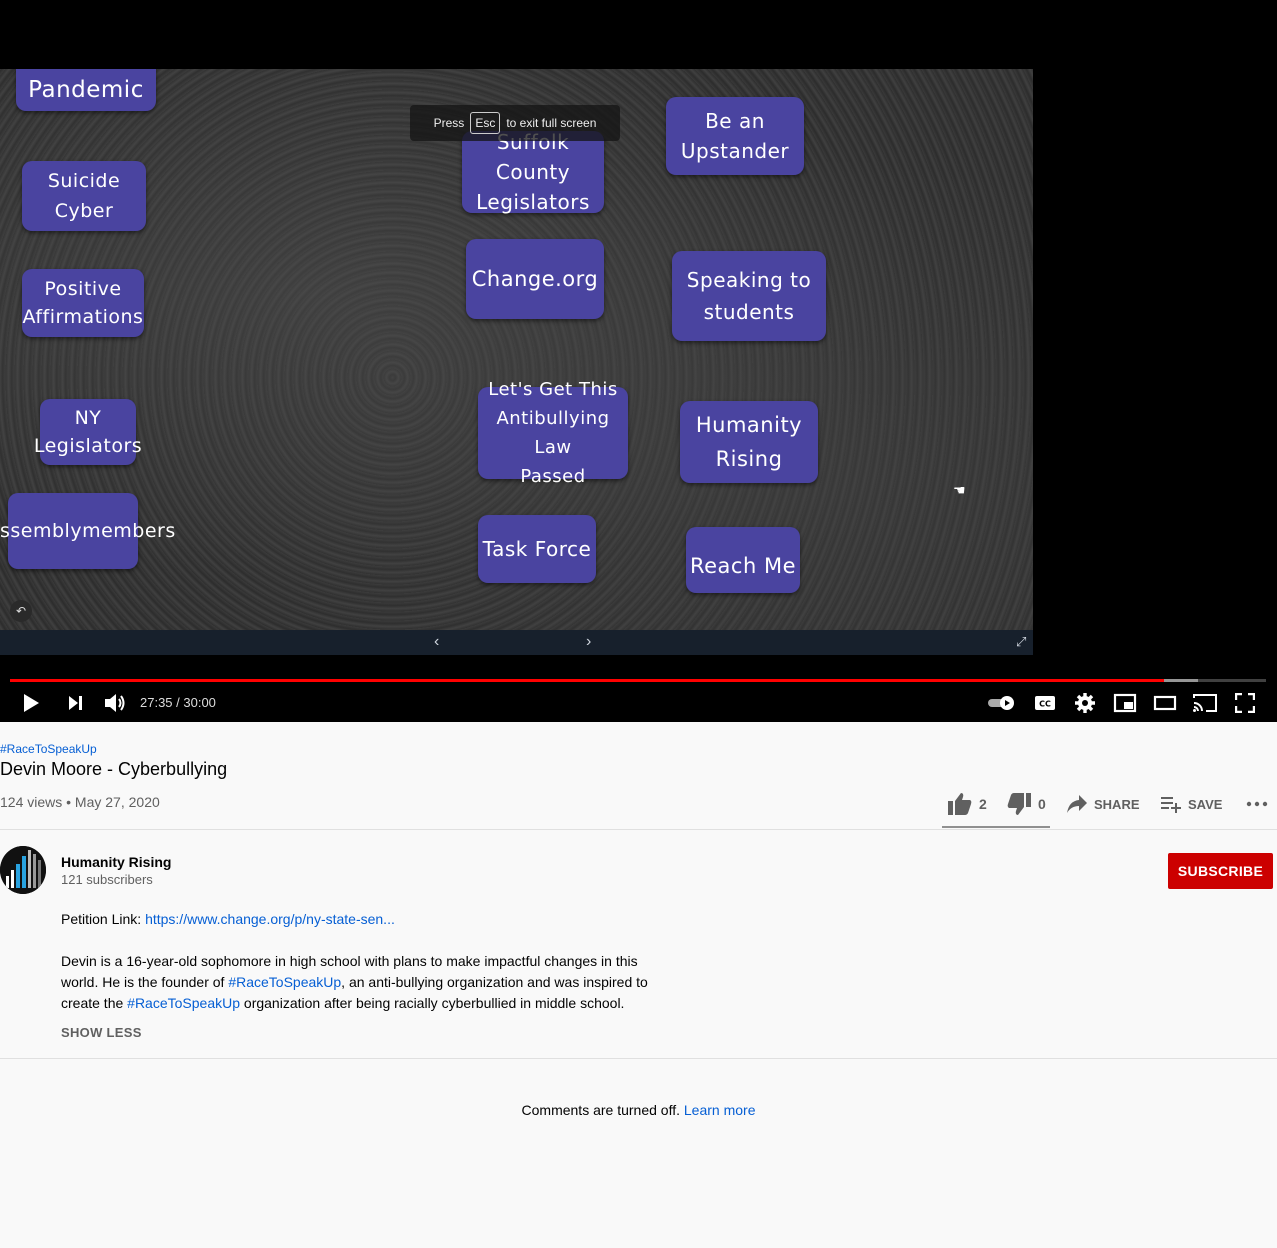  What do you see at coordinates (83, 303) in the screenshot?
I see `sticky-note-positive-affirmations: Positive Affirmations` at bounding box center [83, 303].